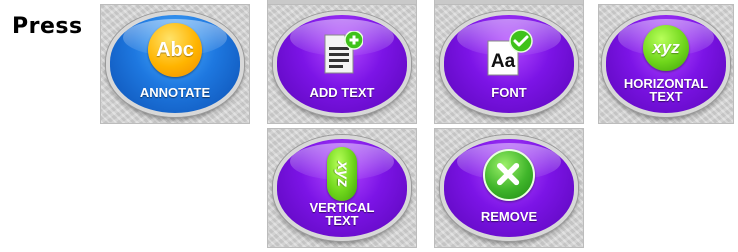  I want to click on vertical-text-button: xyz VERTICAL TEXT, so click(342, 188).